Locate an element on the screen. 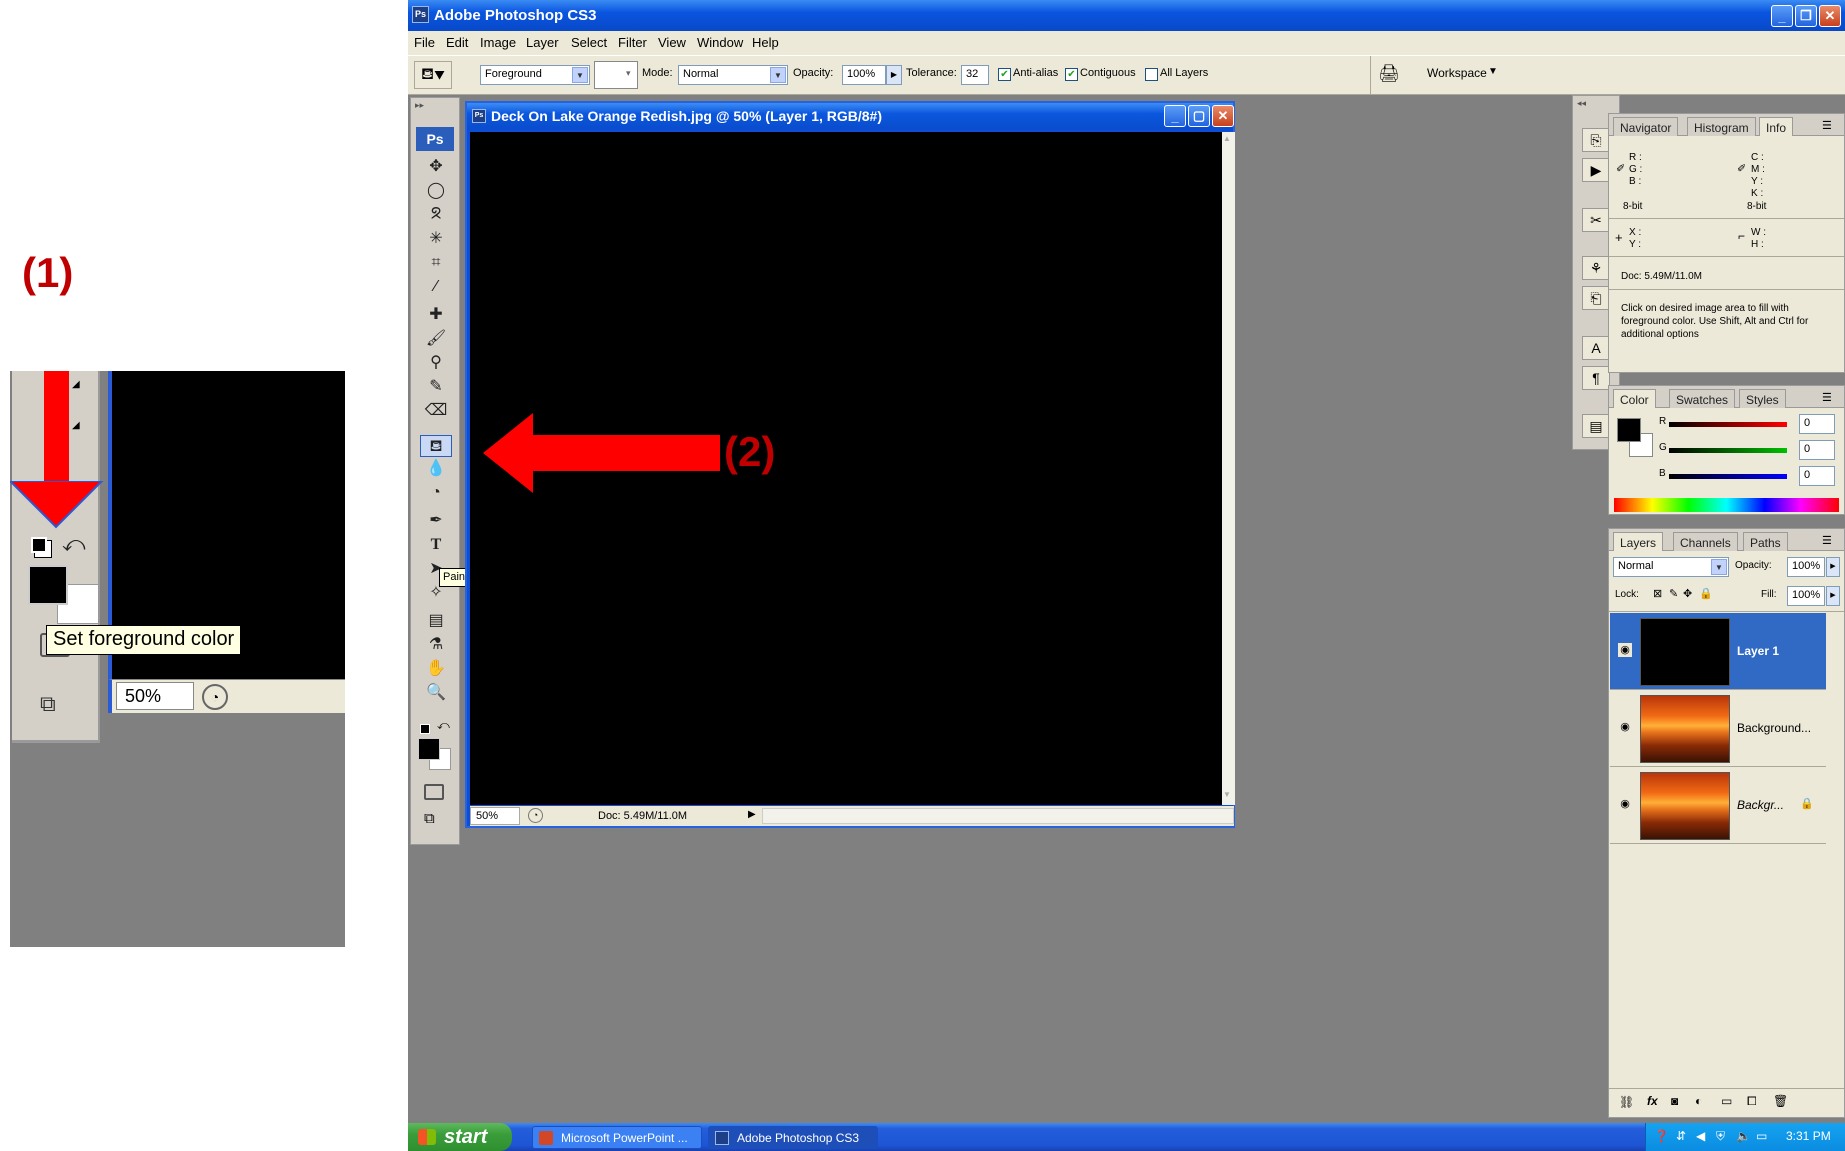  zoom-tool-icon: 🔍 is located at coordinates (436, 693).